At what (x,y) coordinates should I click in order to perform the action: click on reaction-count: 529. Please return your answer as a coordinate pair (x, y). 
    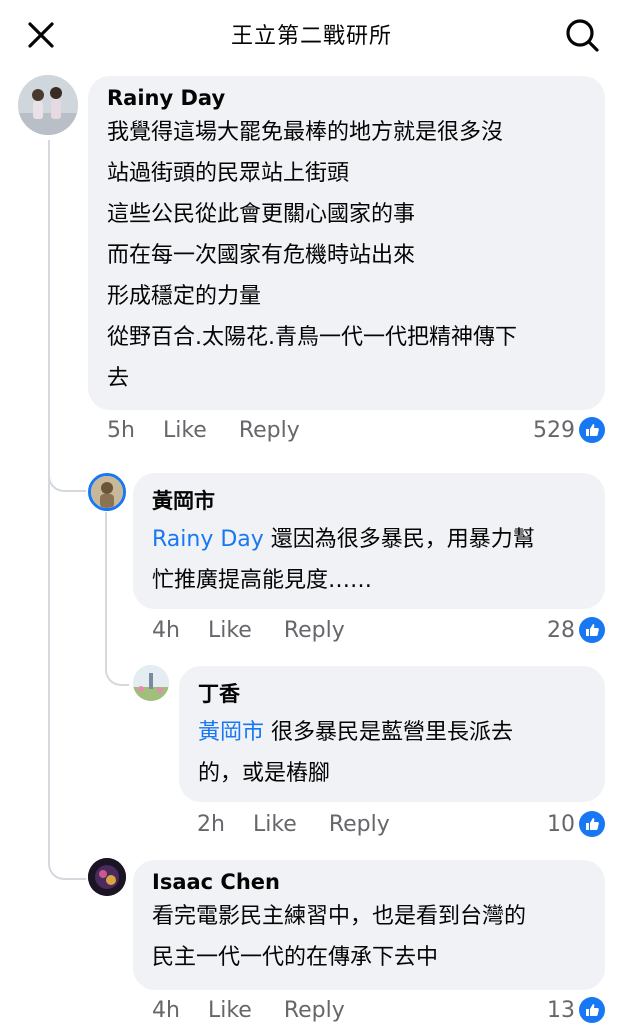
    Looking at the image, I should click on (569, 430).